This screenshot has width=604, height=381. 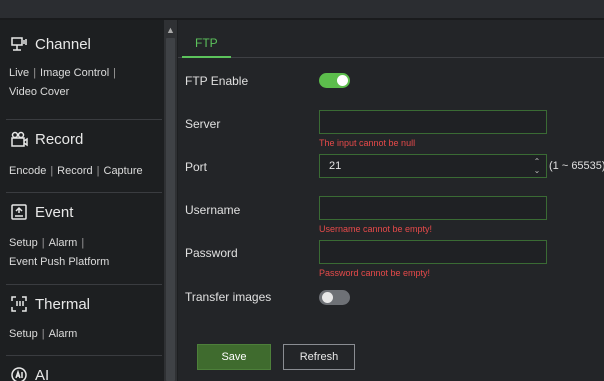 I want to click on sidebar-link-record: Record, so click(x=74, y=171).